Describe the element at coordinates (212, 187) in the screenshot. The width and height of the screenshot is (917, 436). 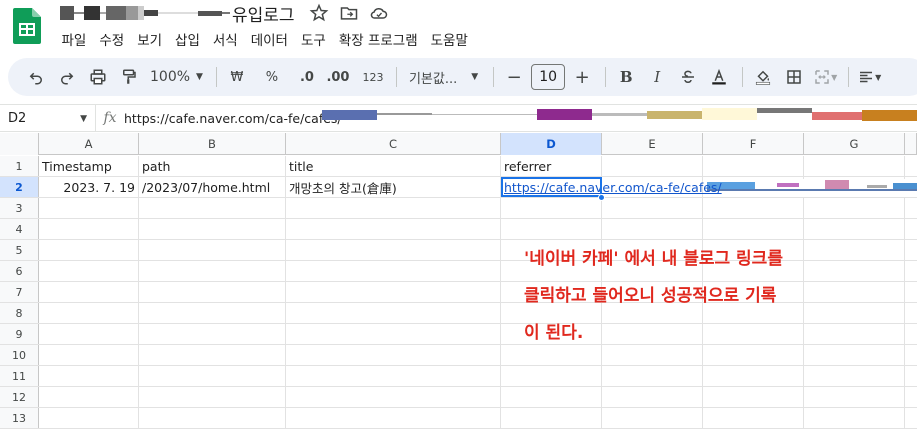
I see `cell-b2: /2023/07/home.html` at that location.